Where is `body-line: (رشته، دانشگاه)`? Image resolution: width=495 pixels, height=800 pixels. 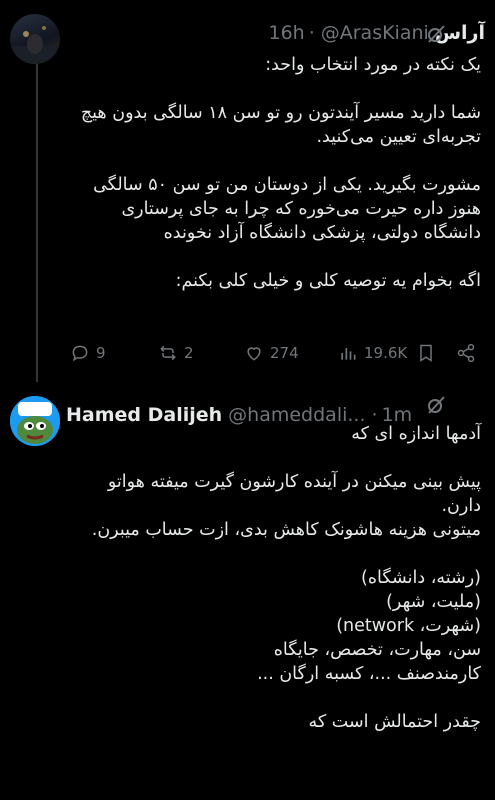
body-line: (رشته، دانشگاه) is located at coordinates (421, 578).